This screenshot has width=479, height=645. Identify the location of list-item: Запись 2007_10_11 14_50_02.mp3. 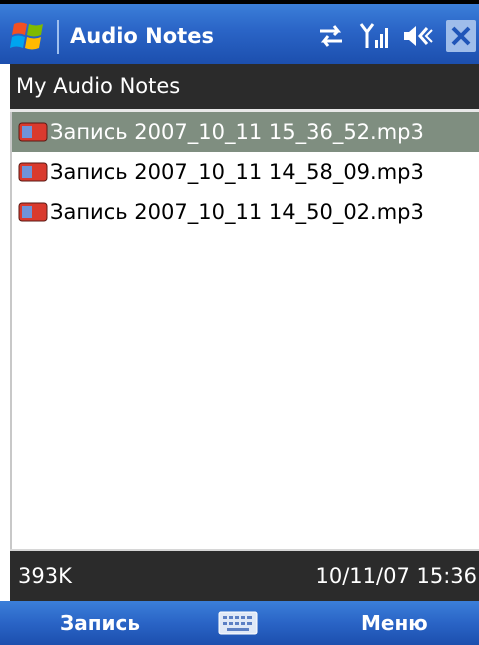
(245, 212).